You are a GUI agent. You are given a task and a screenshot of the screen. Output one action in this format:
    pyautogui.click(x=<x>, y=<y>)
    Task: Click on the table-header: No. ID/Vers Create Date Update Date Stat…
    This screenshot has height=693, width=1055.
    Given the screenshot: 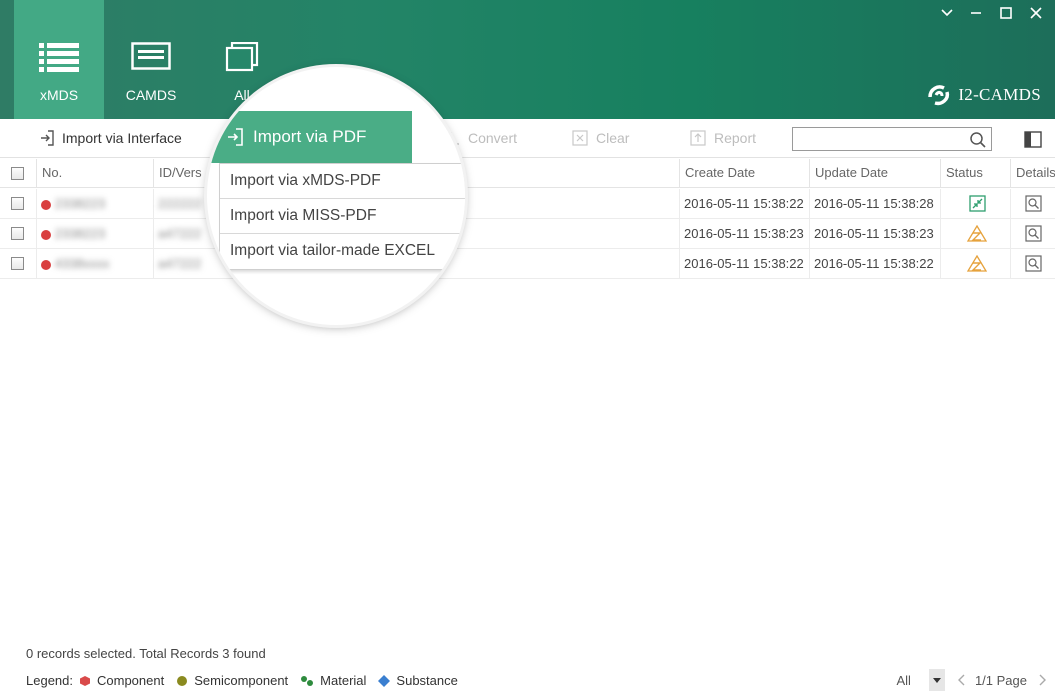 What is the action you would take?
    pyautogui.click(x=527, y=173)
    